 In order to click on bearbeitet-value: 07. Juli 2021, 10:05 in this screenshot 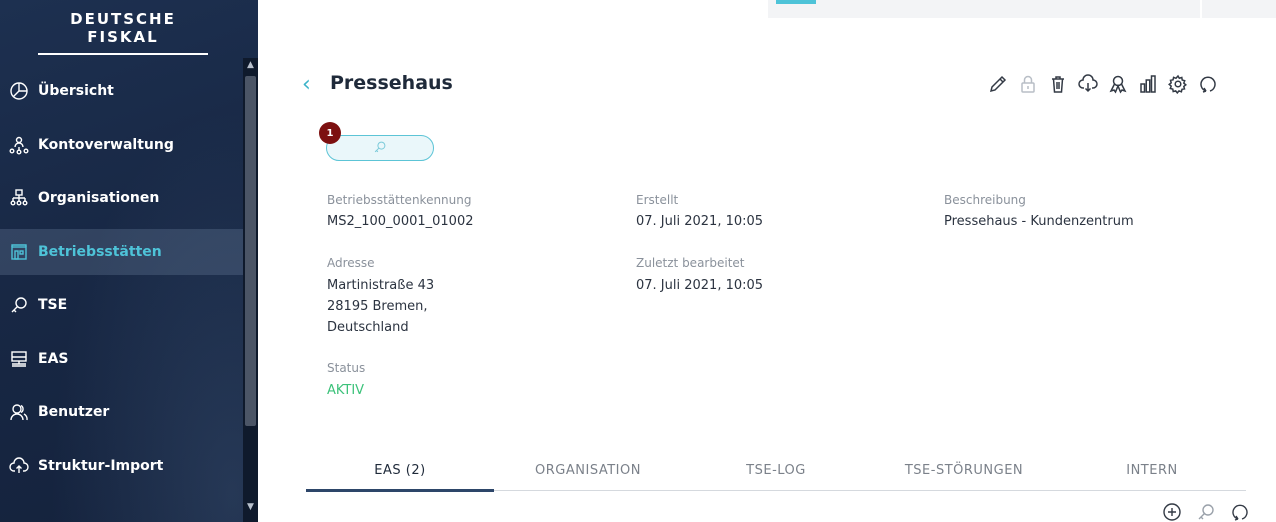, I will do `click(700, 285)`.